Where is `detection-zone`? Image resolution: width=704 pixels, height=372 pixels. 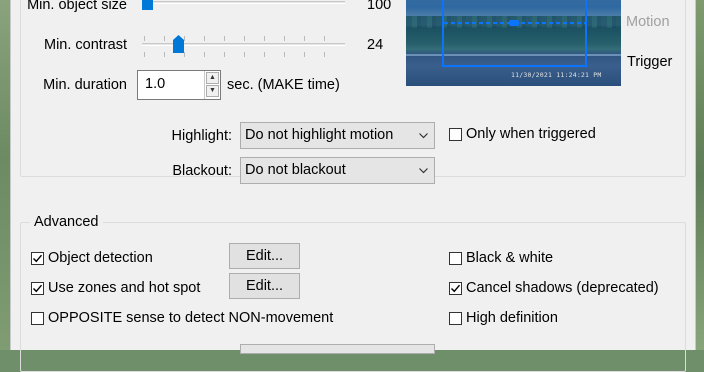
detection-zone is located at coordinates (514, 33).